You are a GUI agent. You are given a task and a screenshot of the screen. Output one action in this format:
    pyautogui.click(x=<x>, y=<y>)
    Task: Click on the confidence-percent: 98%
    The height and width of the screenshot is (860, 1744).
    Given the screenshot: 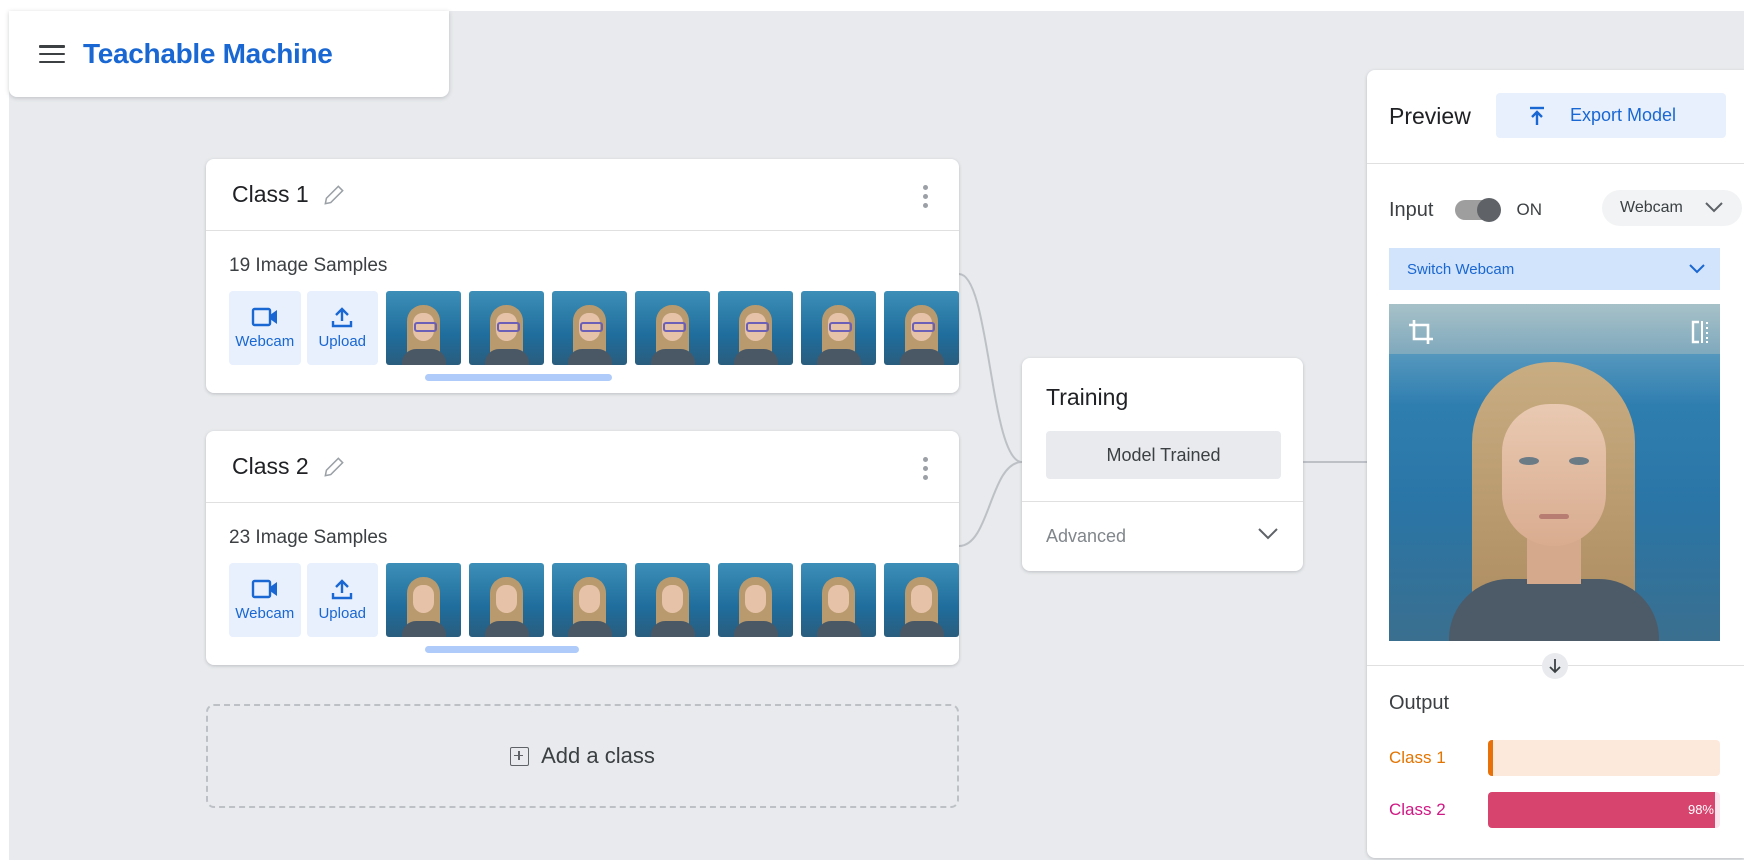 What is the action you would take?
    pyautogui.click(x=1700, y=809)
    